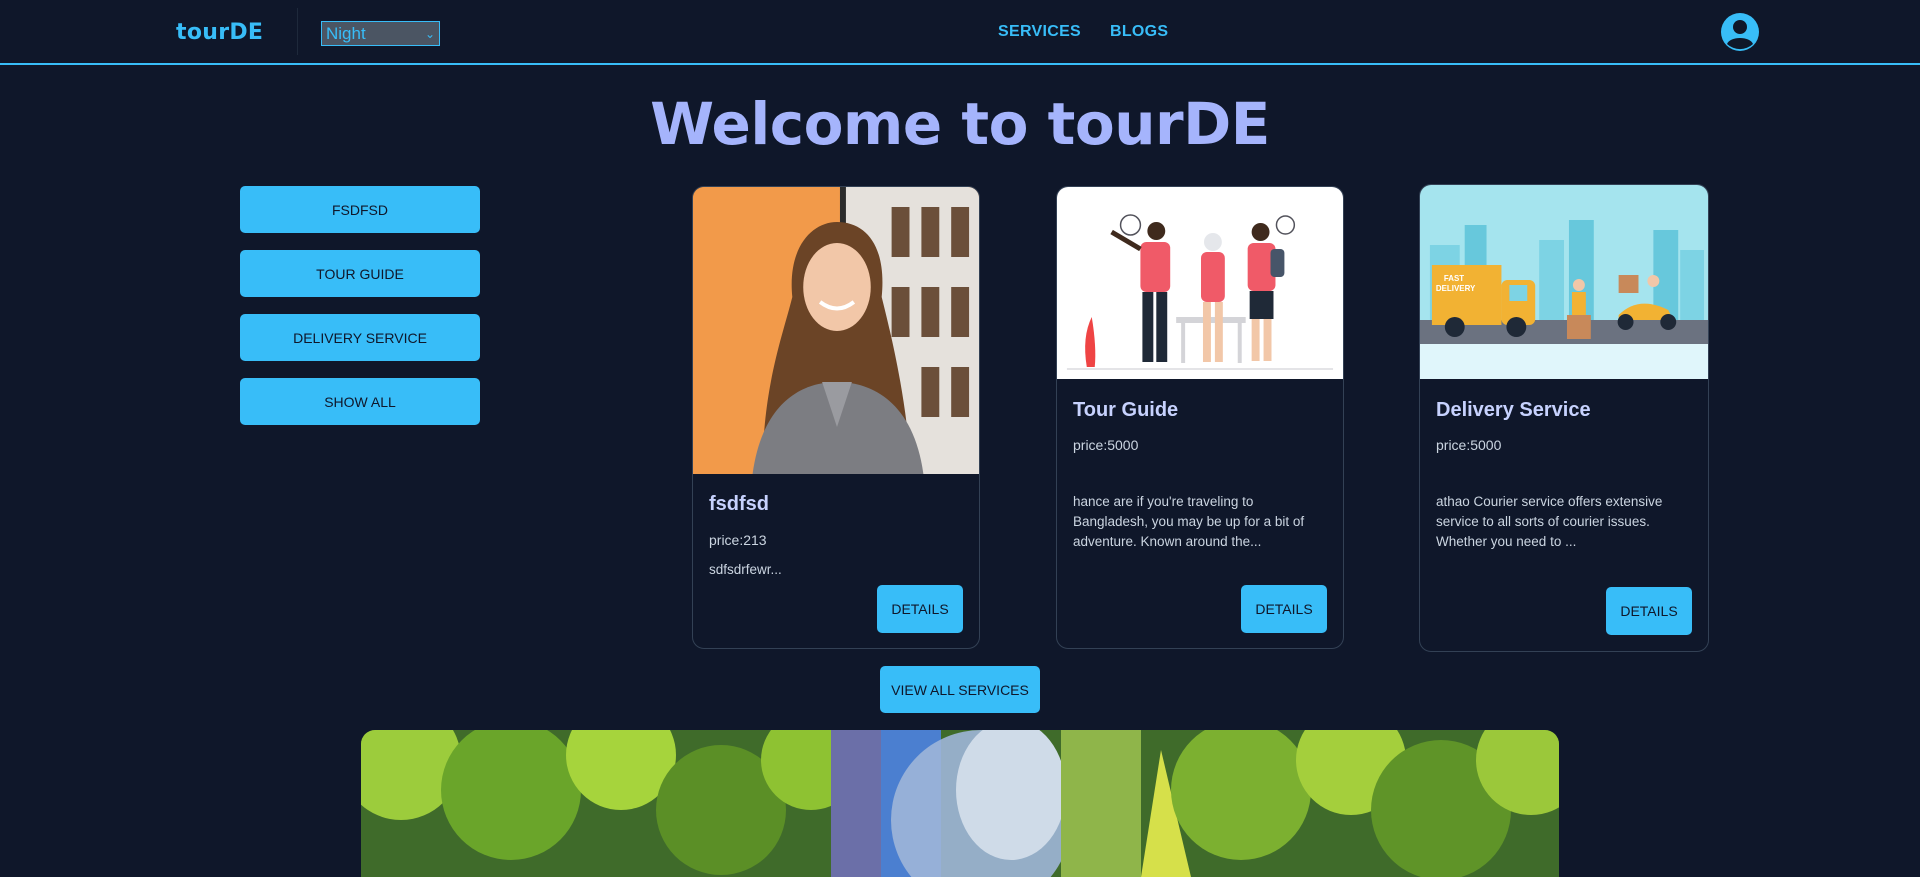  I want to click on delivery-illustration: FAST DELIVERY, so click(1564, 282).